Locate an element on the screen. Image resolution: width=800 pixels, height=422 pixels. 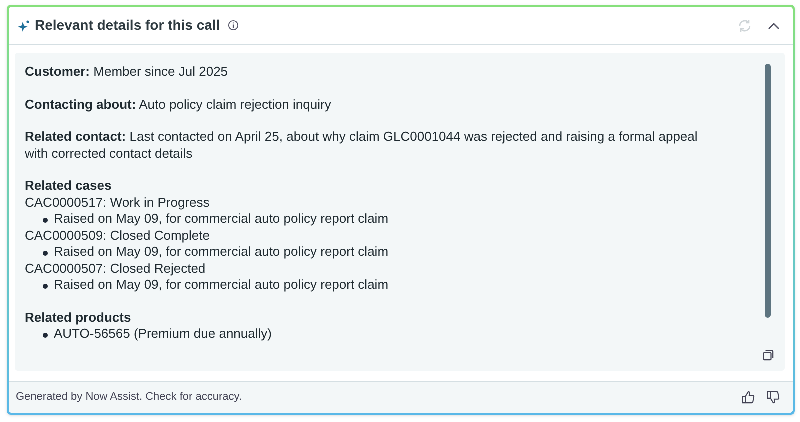
detail-text: Customer: Member since Jul 2025 is located at coordinates (127, 72).